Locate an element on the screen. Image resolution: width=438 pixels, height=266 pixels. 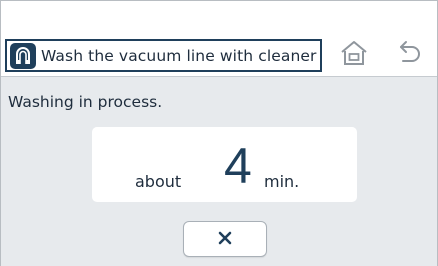
status-message: Washing in process. is located at coordinates (85, 102).